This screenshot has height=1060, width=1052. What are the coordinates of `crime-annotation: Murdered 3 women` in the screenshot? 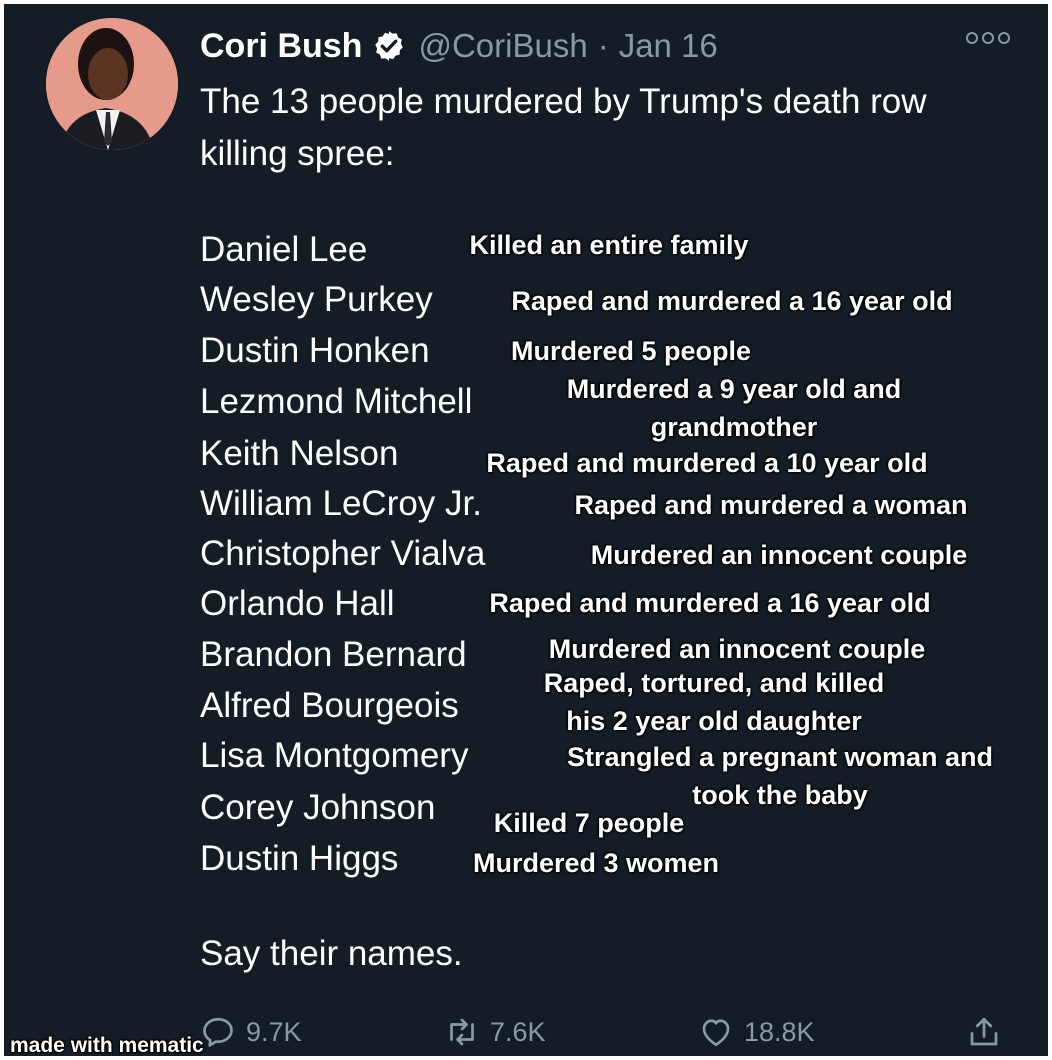 It's located at (596, 863).